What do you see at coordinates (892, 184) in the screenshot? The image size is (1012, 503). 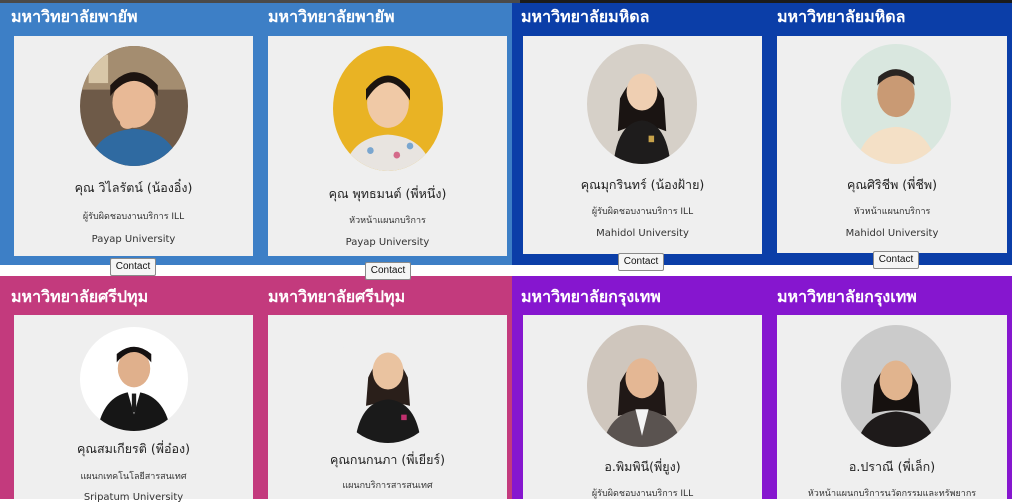 I see `staff-name: คุณศิริชีพ (พี่ชีพ)` at bounding box center [892, 184].